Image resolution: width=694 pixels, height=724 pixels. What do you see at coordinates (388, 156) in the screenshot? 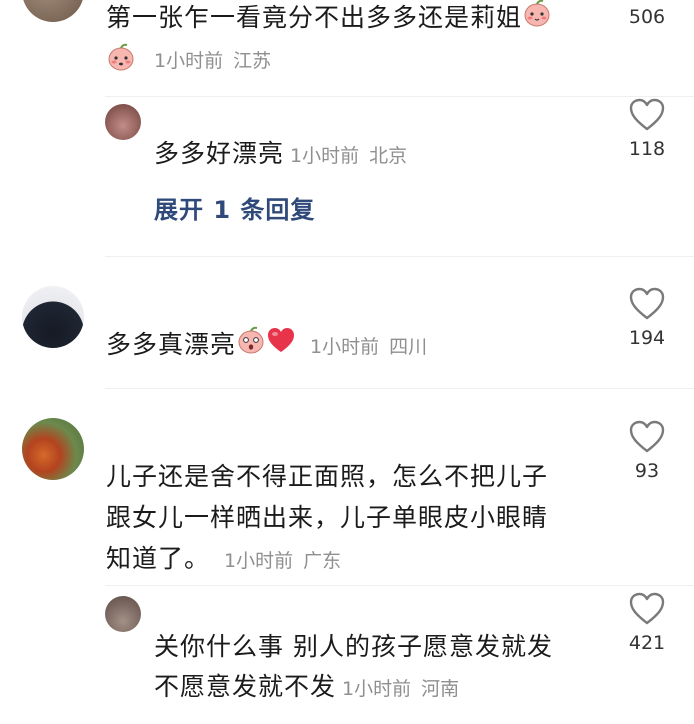
I see `comment-location: 北京` at bounding box center [388, 156].